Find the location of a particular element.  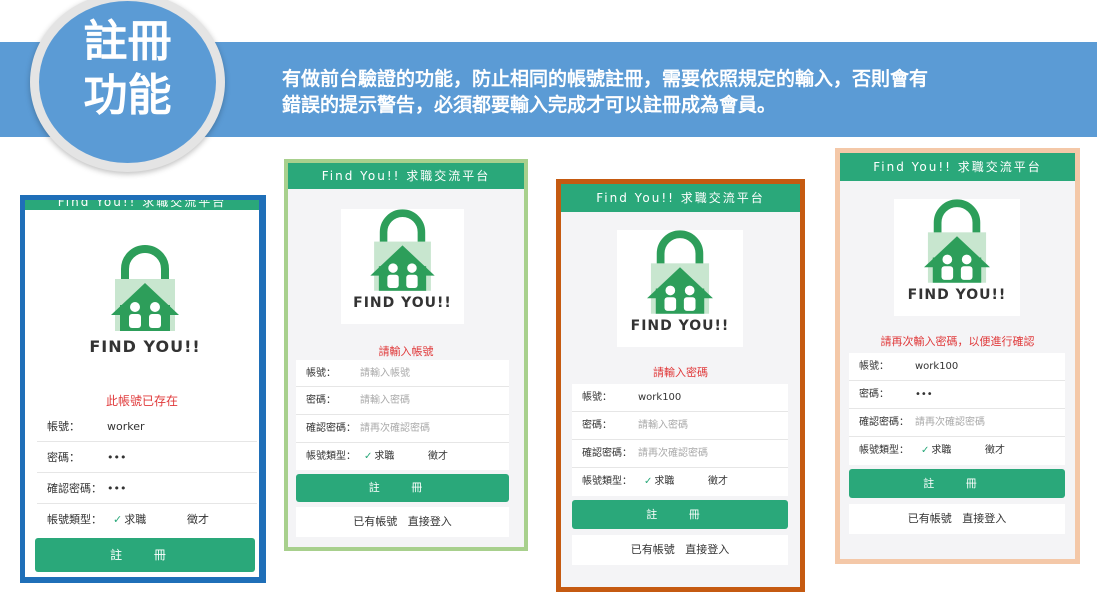

account-field: 帳號： 請輸入帳號 is located at coordinates (402, 373).